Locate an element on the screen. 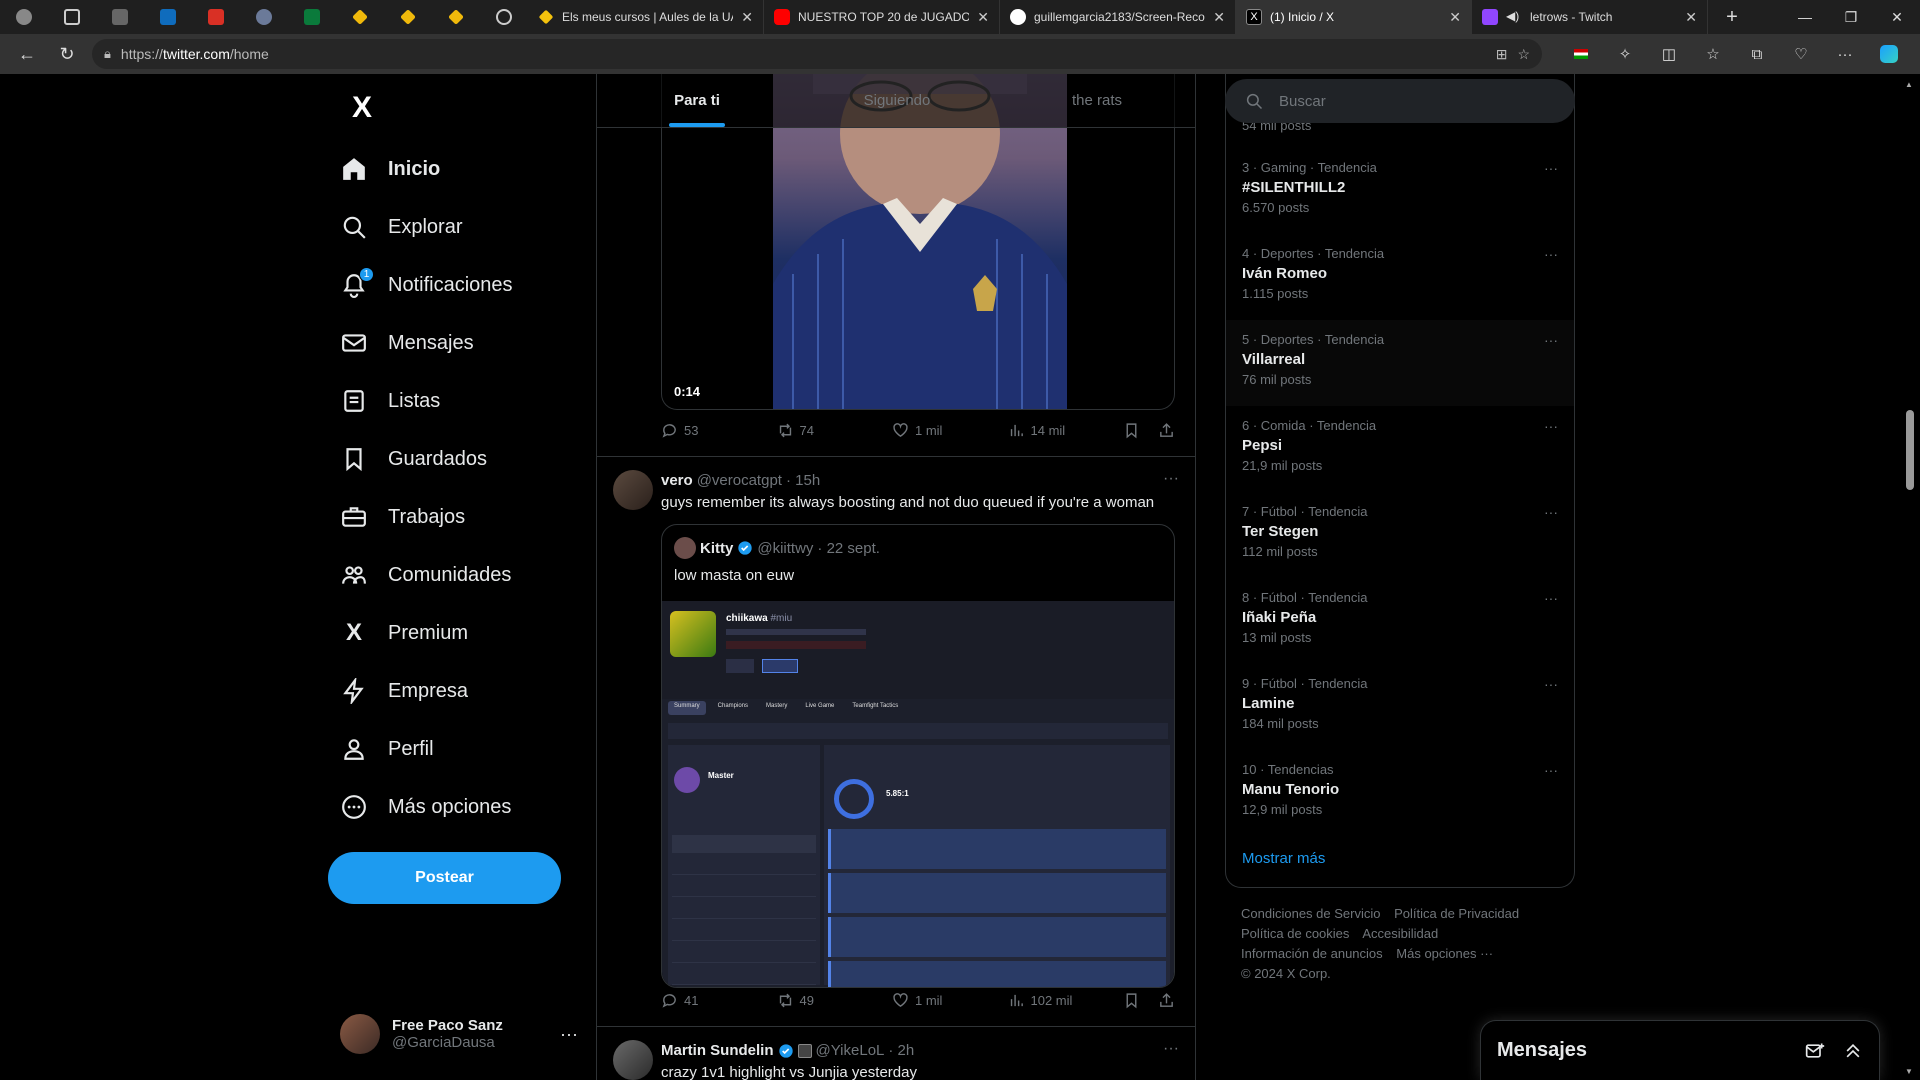 This screenshot has height=1080, width=1920. new-message-icon is located at coordinates (1815, 1051).